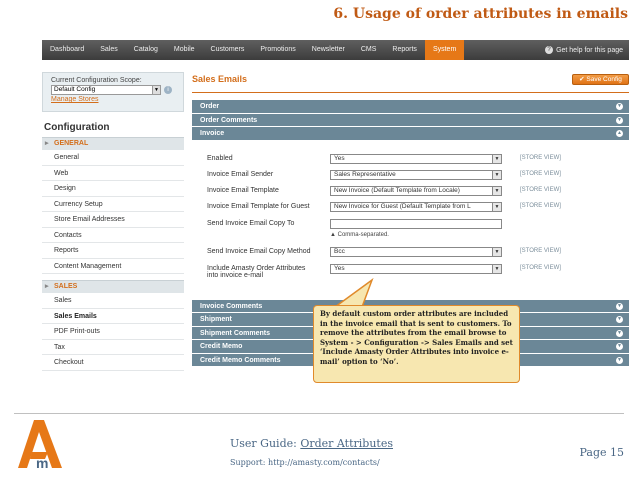 Image resolution: width=638 pixels, height=479 pixels. What do you see at coordinates (353, 292) in the screenshot?
I see `callout-pointer` at bounding box center [353, 292].